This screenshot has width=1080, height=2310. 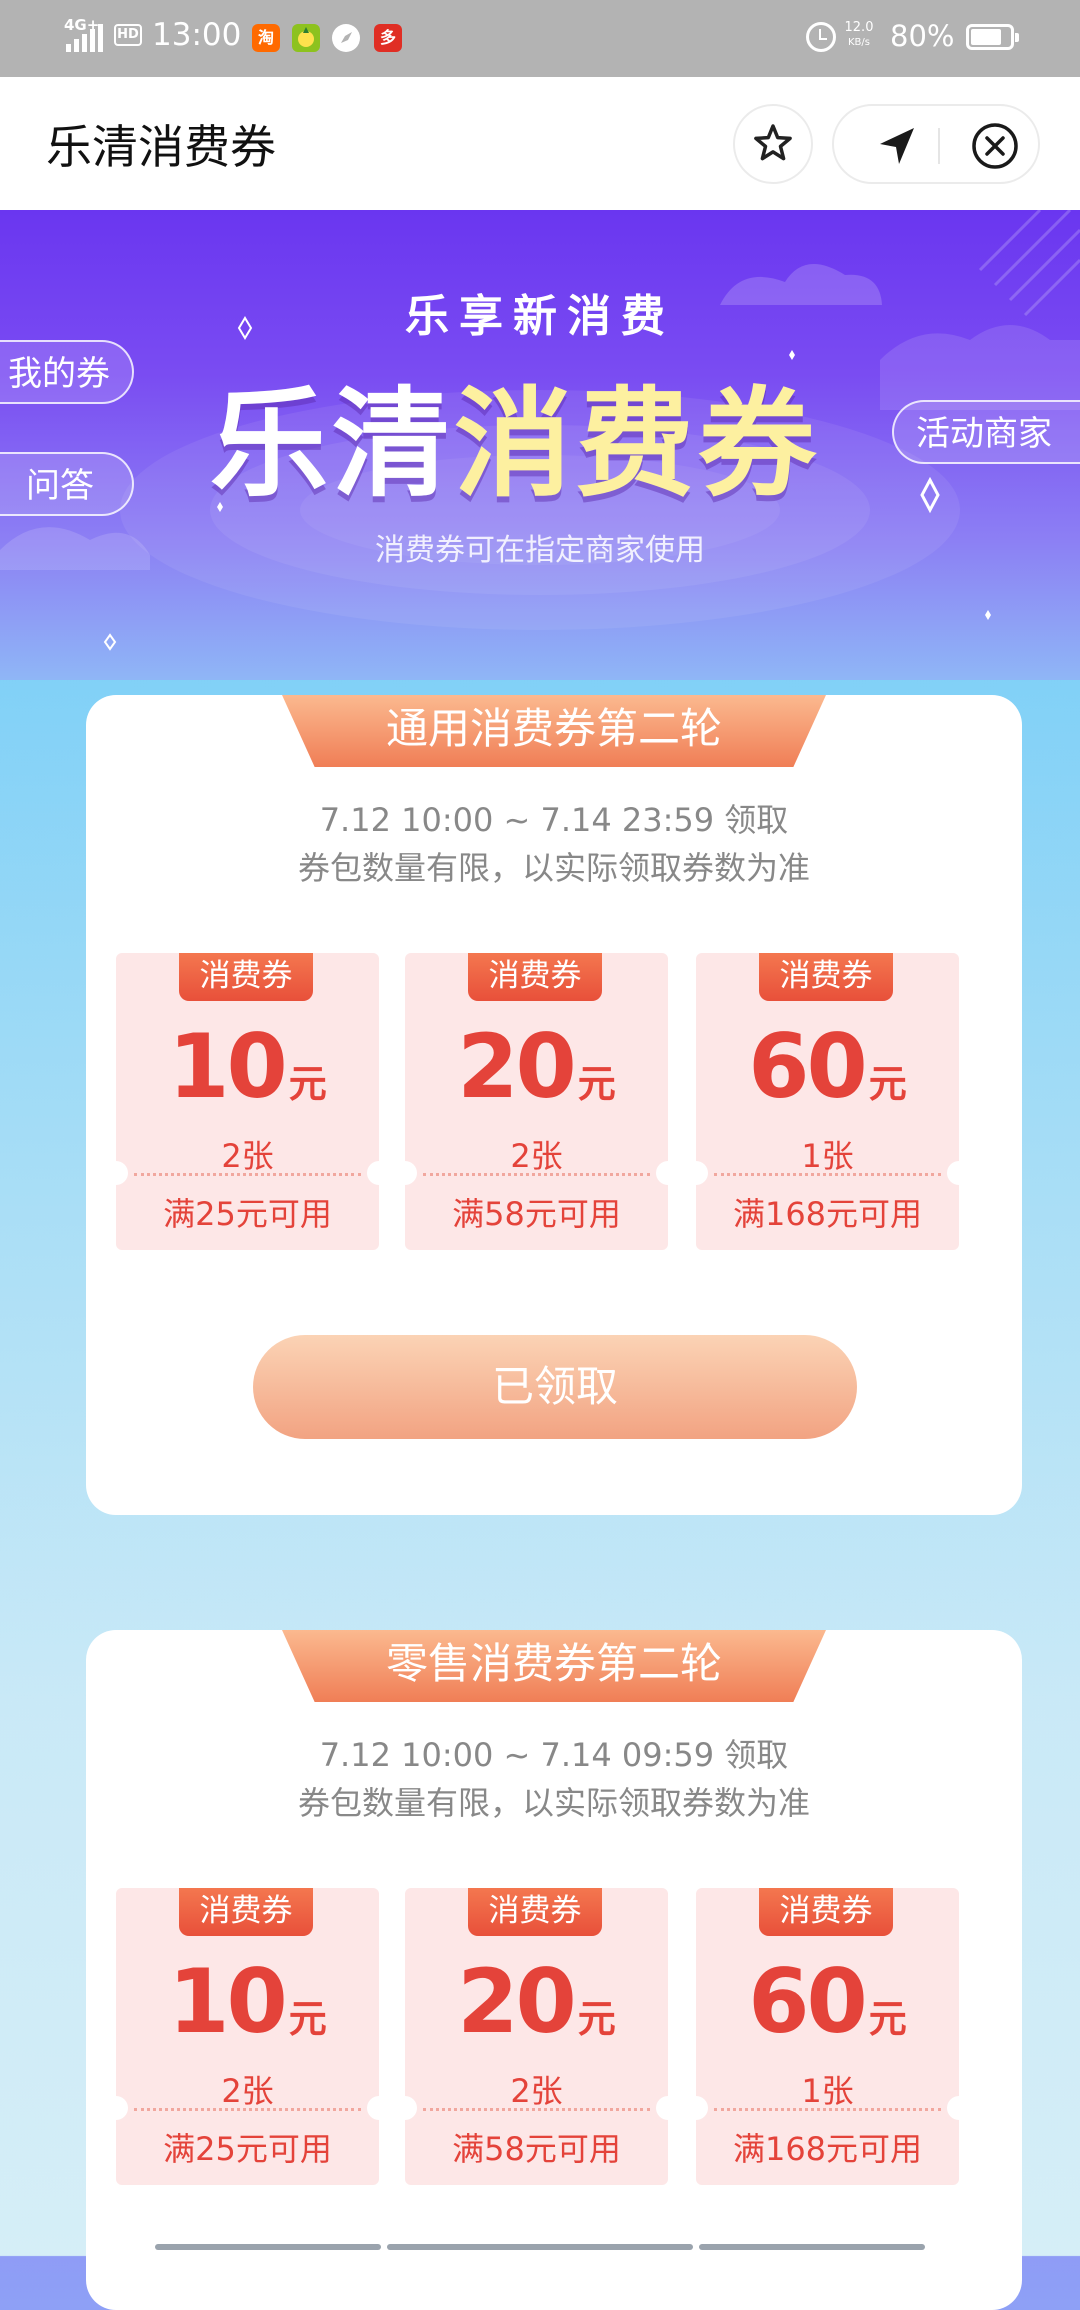 What do you see at coordinates (67, 372) in the screenshot?
I see `my-coupons-button: 我的券` at bounding box center [67, 372].